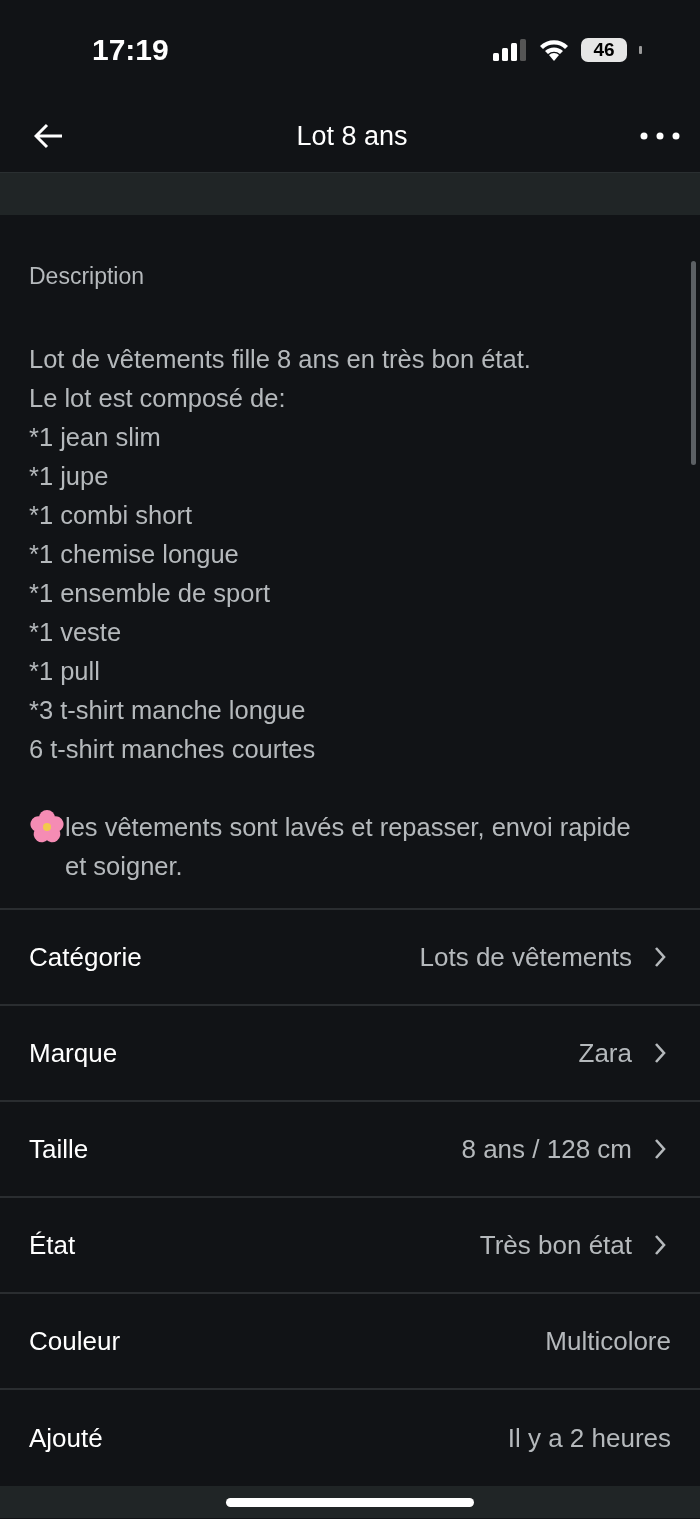  I want to click on back-arrow-icon, so click(49, 136).